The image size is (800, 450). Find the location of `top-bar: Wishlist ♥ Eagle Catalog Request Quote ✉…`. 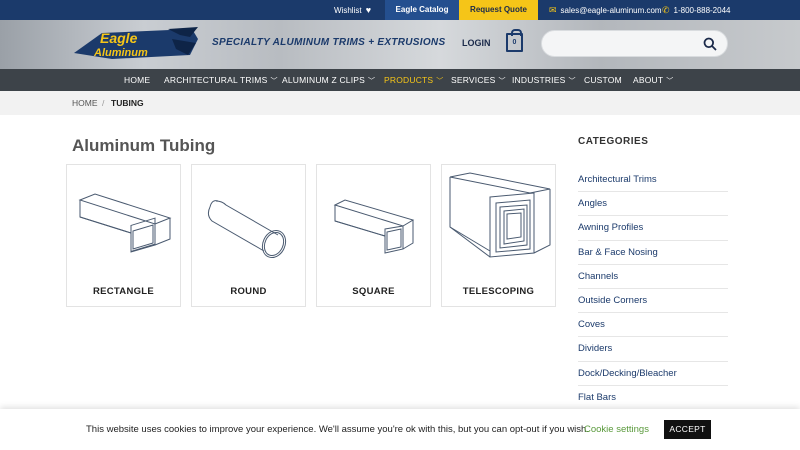

top-bar: Wishlist ♥ Eagle Catalog Request Quote ✉… is located at coordinates (400, 10).